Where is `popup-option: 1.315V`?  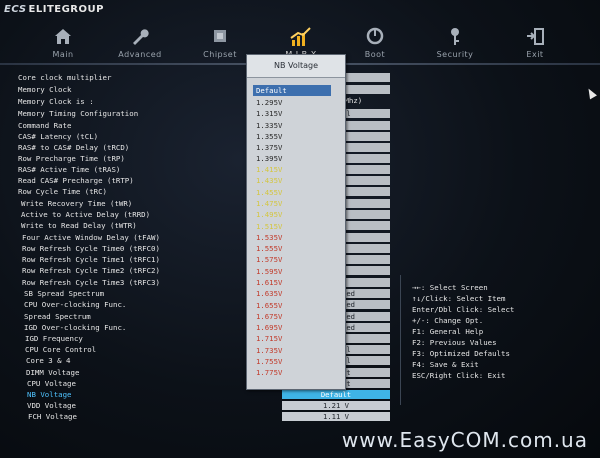 popup-option: 1.315V is located at coordinates (293, 113).